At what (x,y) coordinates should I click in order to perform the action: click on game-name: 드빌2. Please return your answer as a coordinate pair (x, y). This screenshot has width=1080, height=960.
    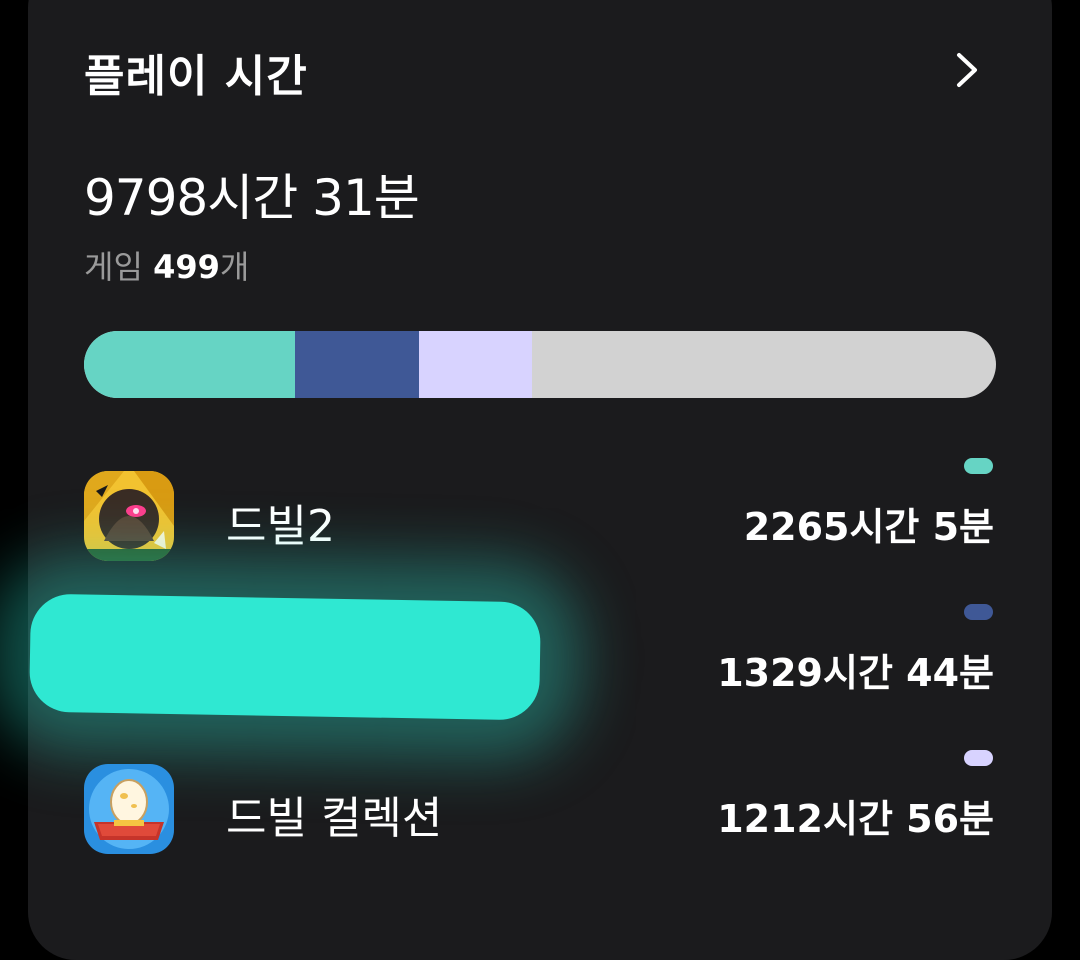
    Looking at the image, I should click on (280, 526).